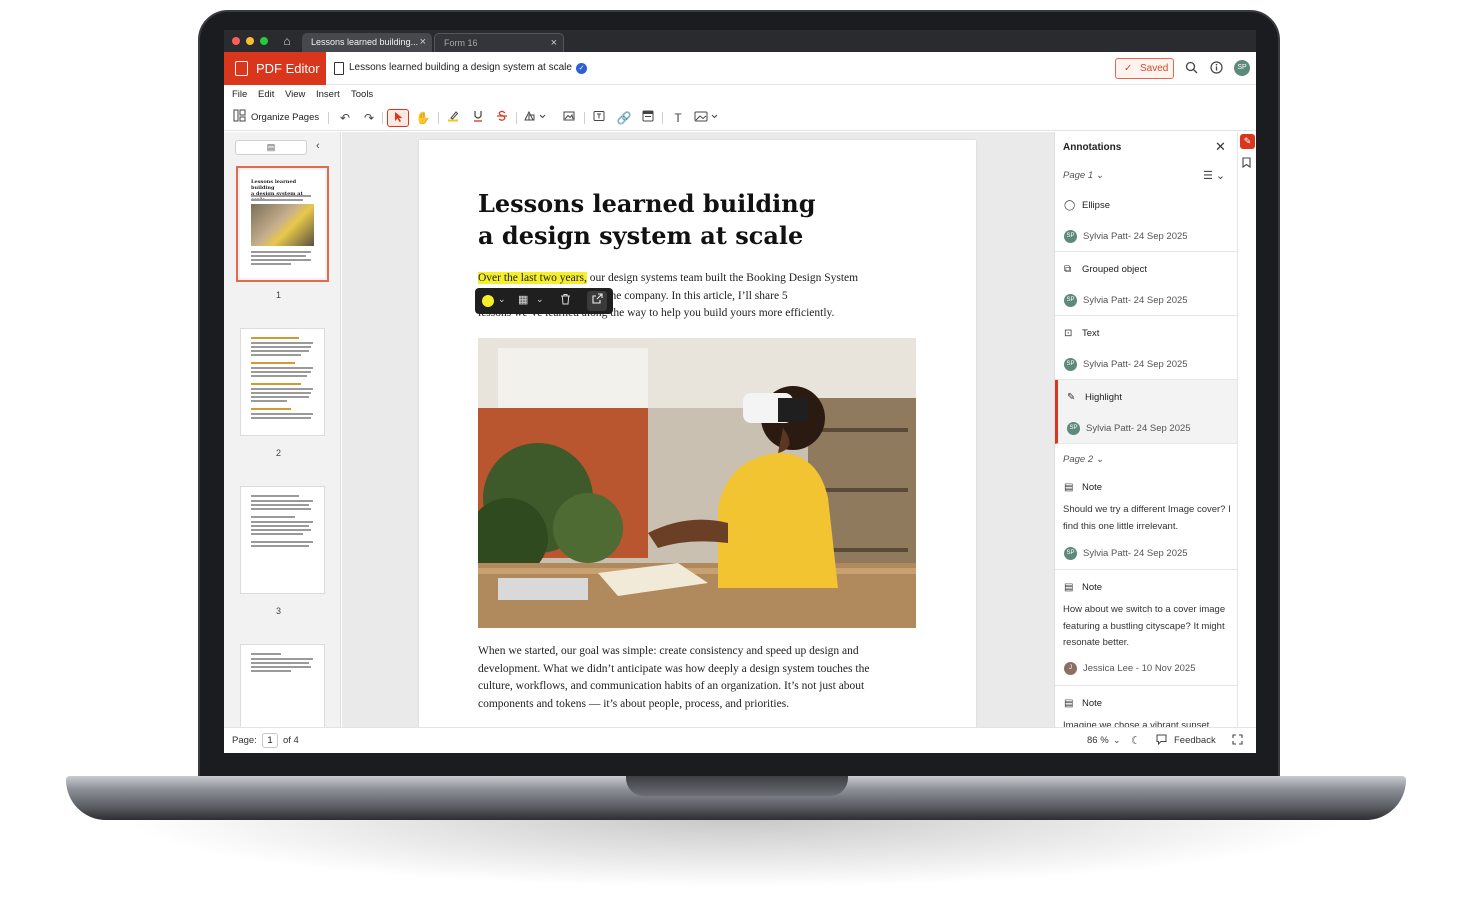  Describe the element at coordinates (1146, 348) in the screenshot. I see `annotation-item: ⊡ Text SP Sylvia Patt- 24 Sep 2025` at that location.